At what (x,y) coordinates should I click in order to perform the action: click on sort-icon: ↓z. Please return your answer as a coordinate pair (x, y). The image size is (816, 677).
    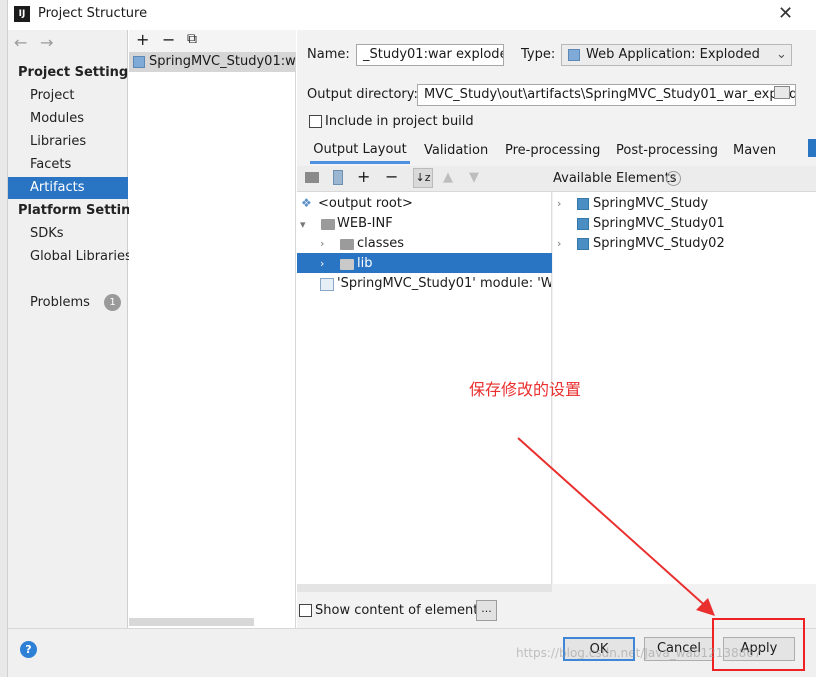
    Looking at the image, I should click on (423, 178).